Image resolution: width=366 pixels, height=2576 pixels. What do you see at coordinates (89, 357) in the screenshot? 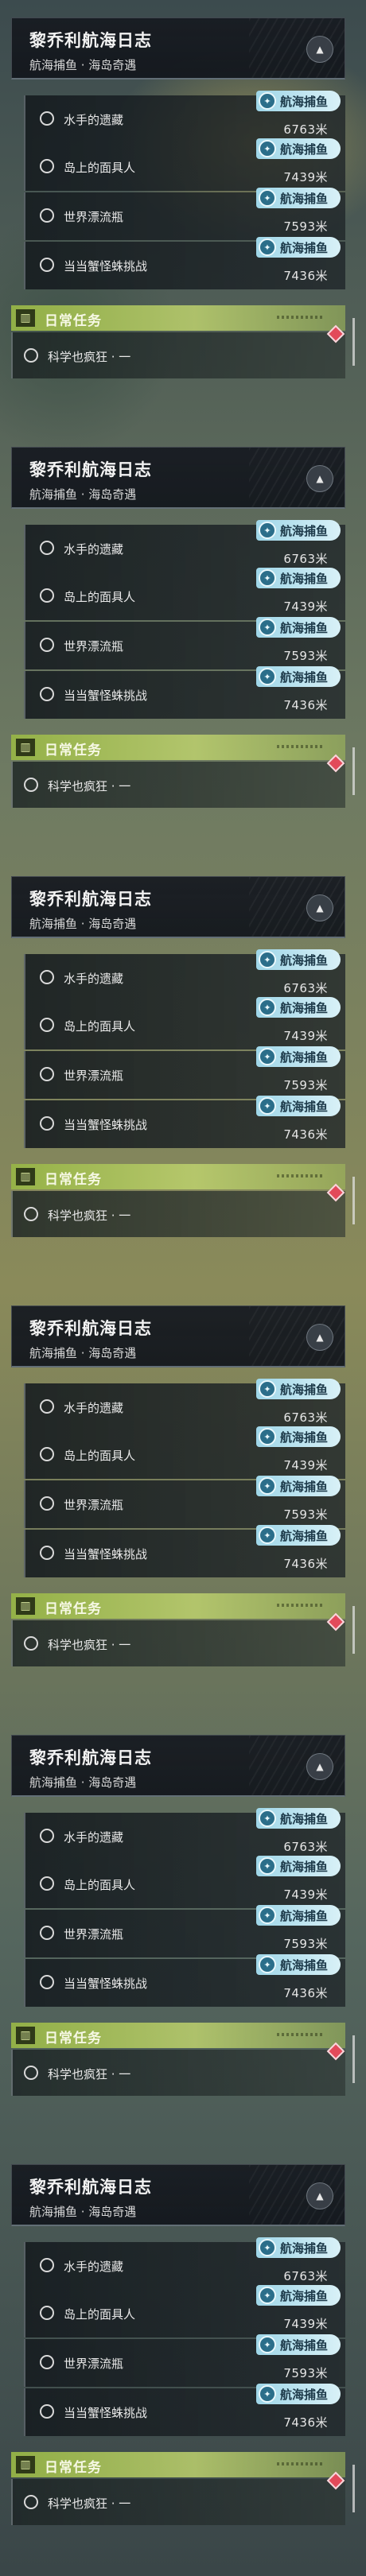
I see `daily-task-name: 科学也疯狂 · 一` at bounding box center [89, 357].